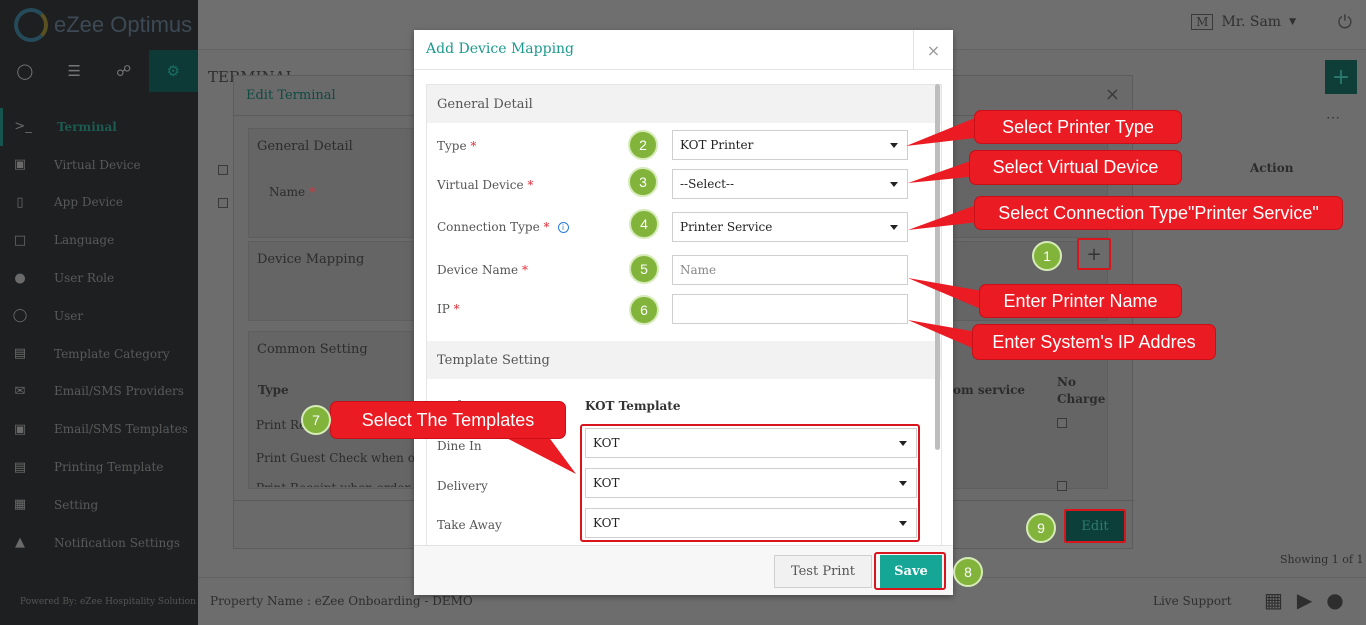  Describe the element at coordinates (316, 420) in the screenshot. I see `step-badge-7: 7` at that location.